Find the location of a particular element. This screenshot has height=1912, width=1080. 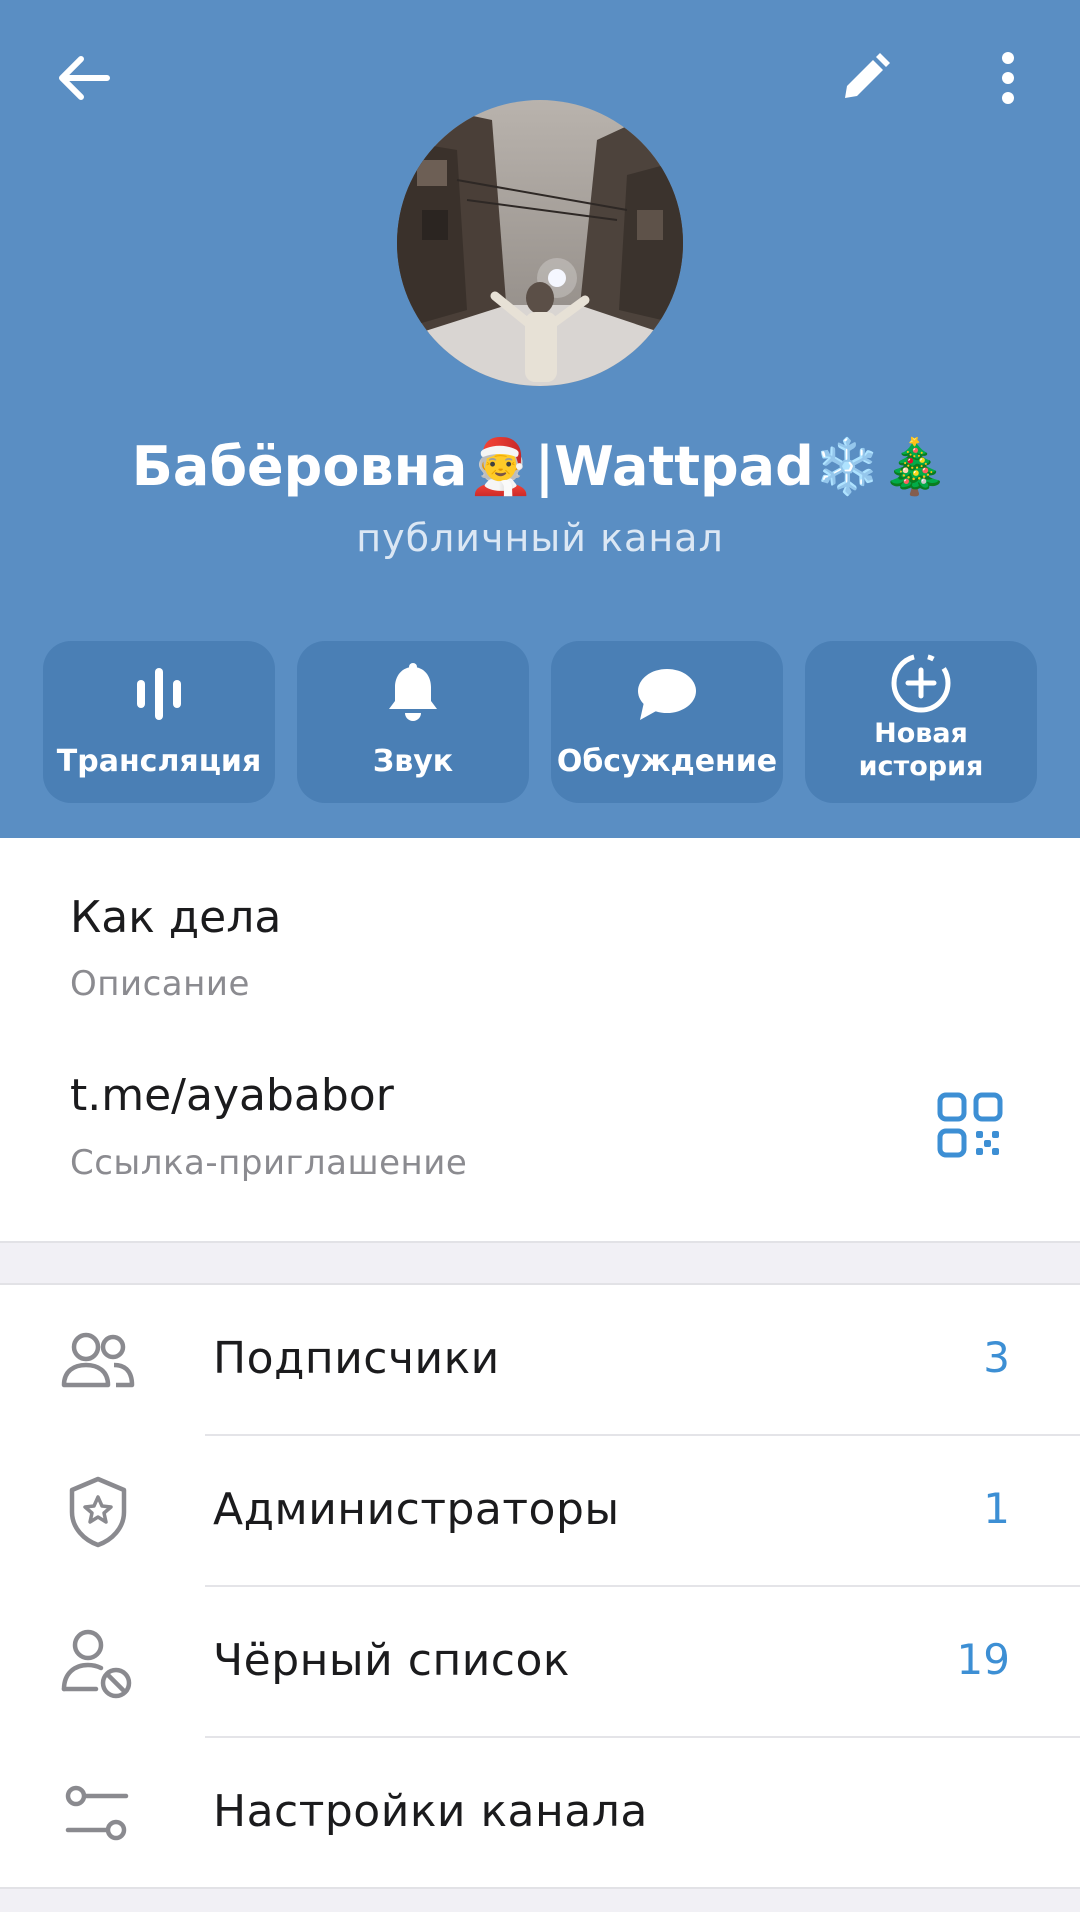

subscribers-label: Подписчики is located at coordinates (356, 1358).